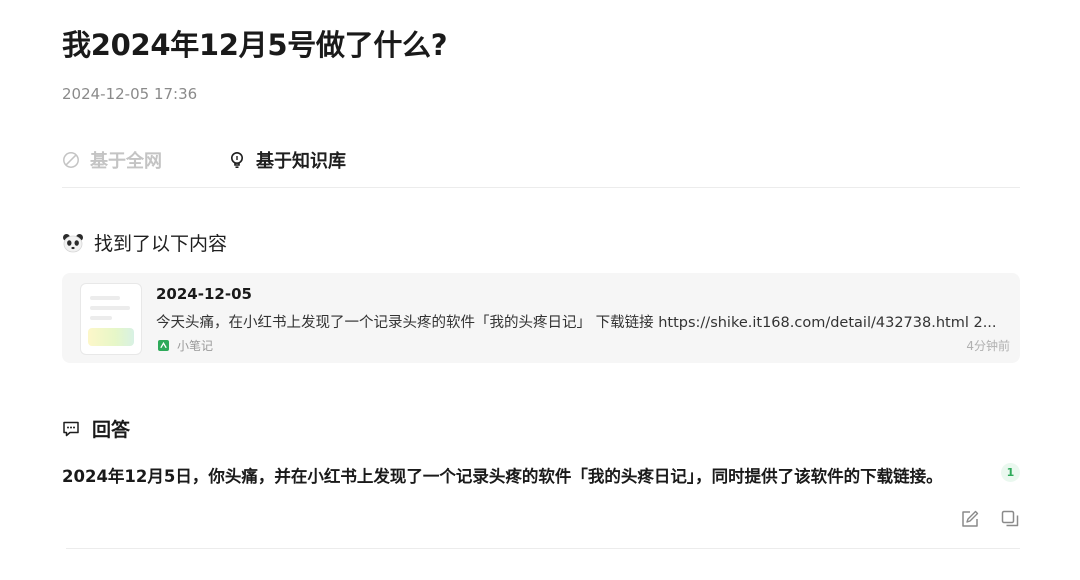  What do you see at coordinates (161, 244) in the screenshot?
I see `found-title: 找到了以下内容` at bounding box center [161, 244].